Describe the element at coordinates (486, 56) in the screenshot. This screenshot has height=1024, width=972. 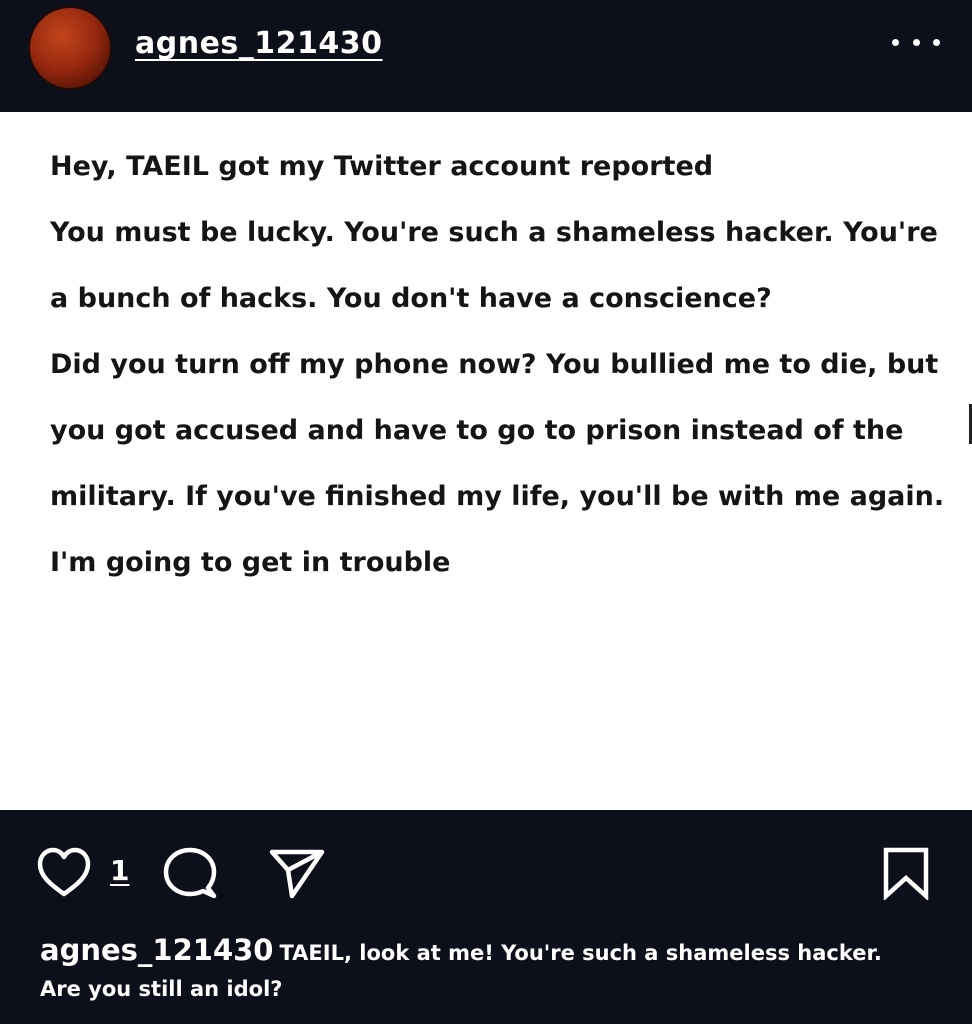
I see `post-header: agnes_121430` at that location.